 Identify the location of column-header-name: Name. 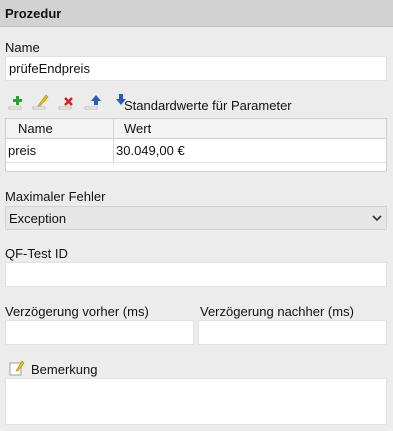
(60, 128).